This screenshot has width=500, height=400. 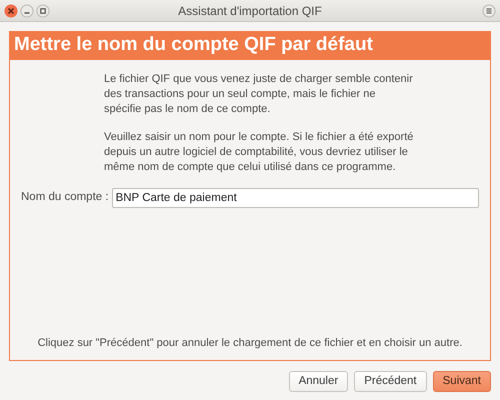 I want to click on dialog-button: Précédent, so click(x=390, y=381).